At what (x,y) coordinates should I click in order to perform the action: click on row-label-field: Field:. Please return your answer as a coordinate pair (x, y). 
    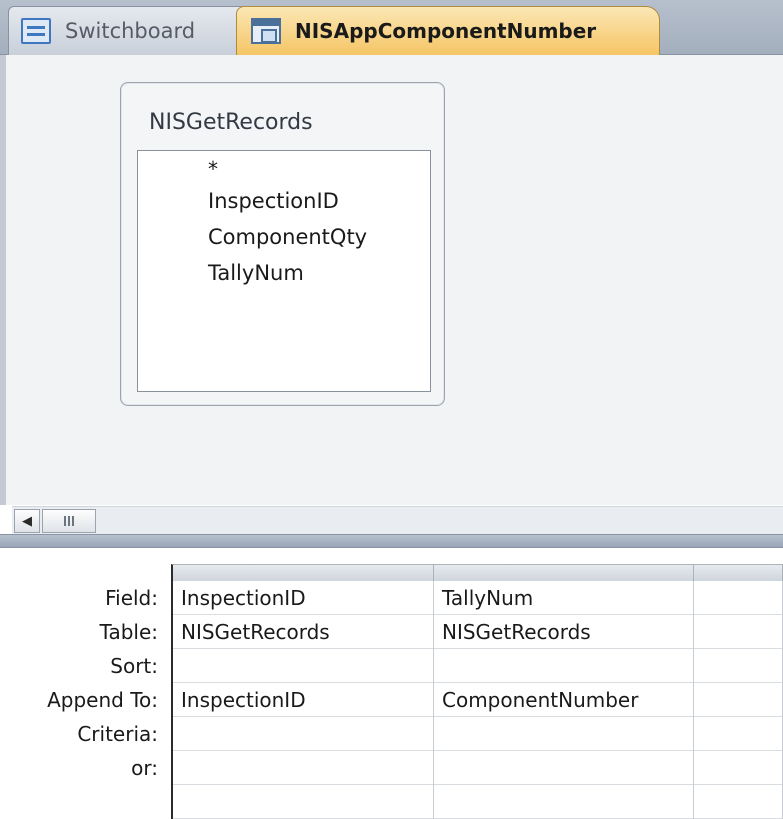
    Looking at the image, I should click on (131, 598).